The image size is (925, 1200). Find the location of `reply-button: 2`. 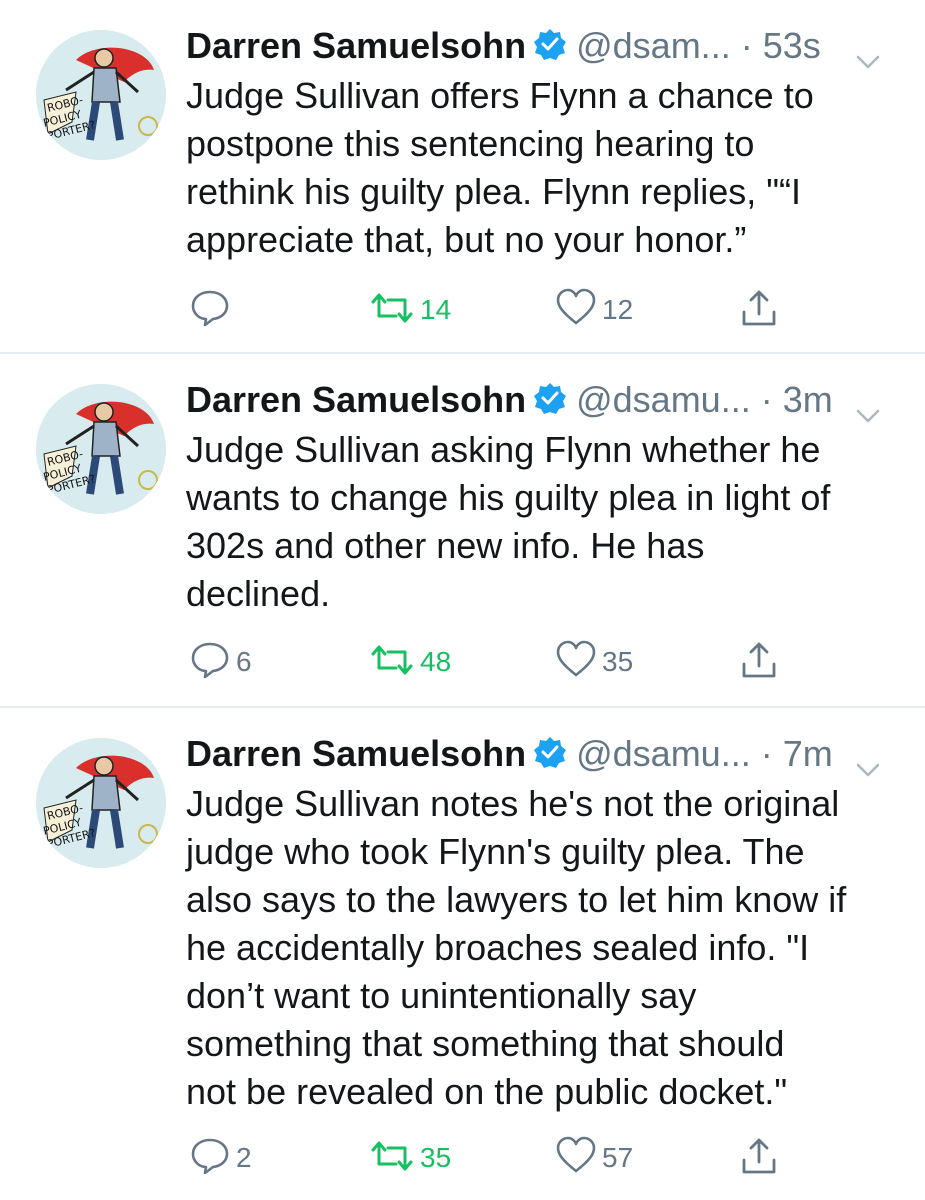

reply-button: 2 is located at coordinates (221, 1158).